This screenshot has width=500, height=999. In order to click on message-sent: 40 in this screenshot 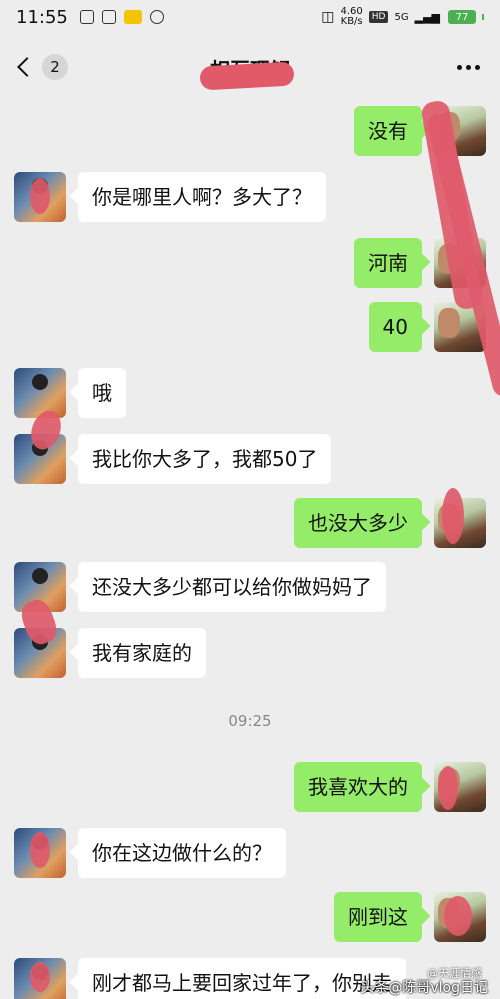, I will do `click(427, 327)`.